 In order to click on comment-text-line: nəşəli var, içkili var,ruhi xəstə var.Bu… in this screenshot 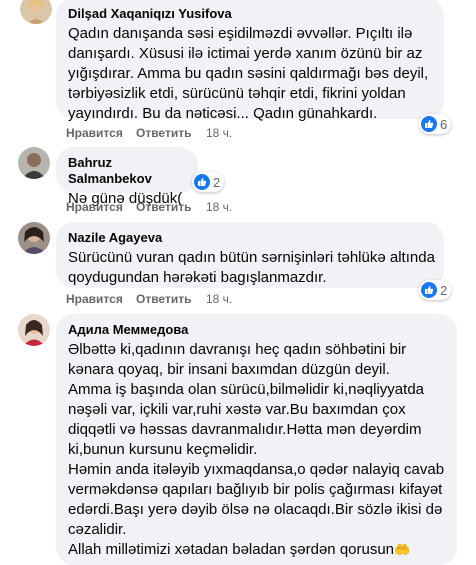, I will do `click(237, 409)`.